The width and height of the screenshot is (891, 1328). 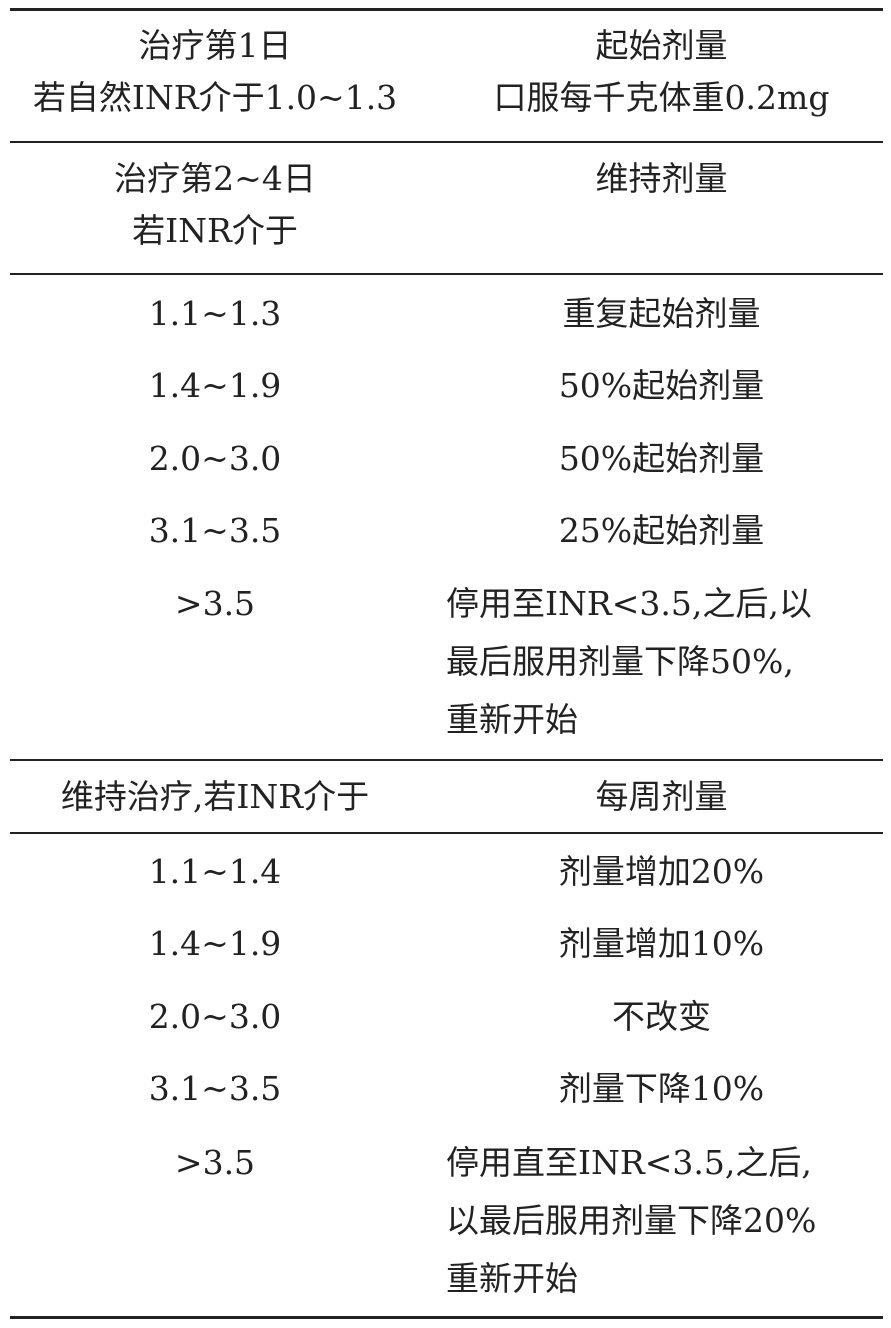 What do you see at coordinates (661, 1016) in the screenshot?
I see `maintenance-row-3-dose: 不改变` at bounding box center [661, 1016].